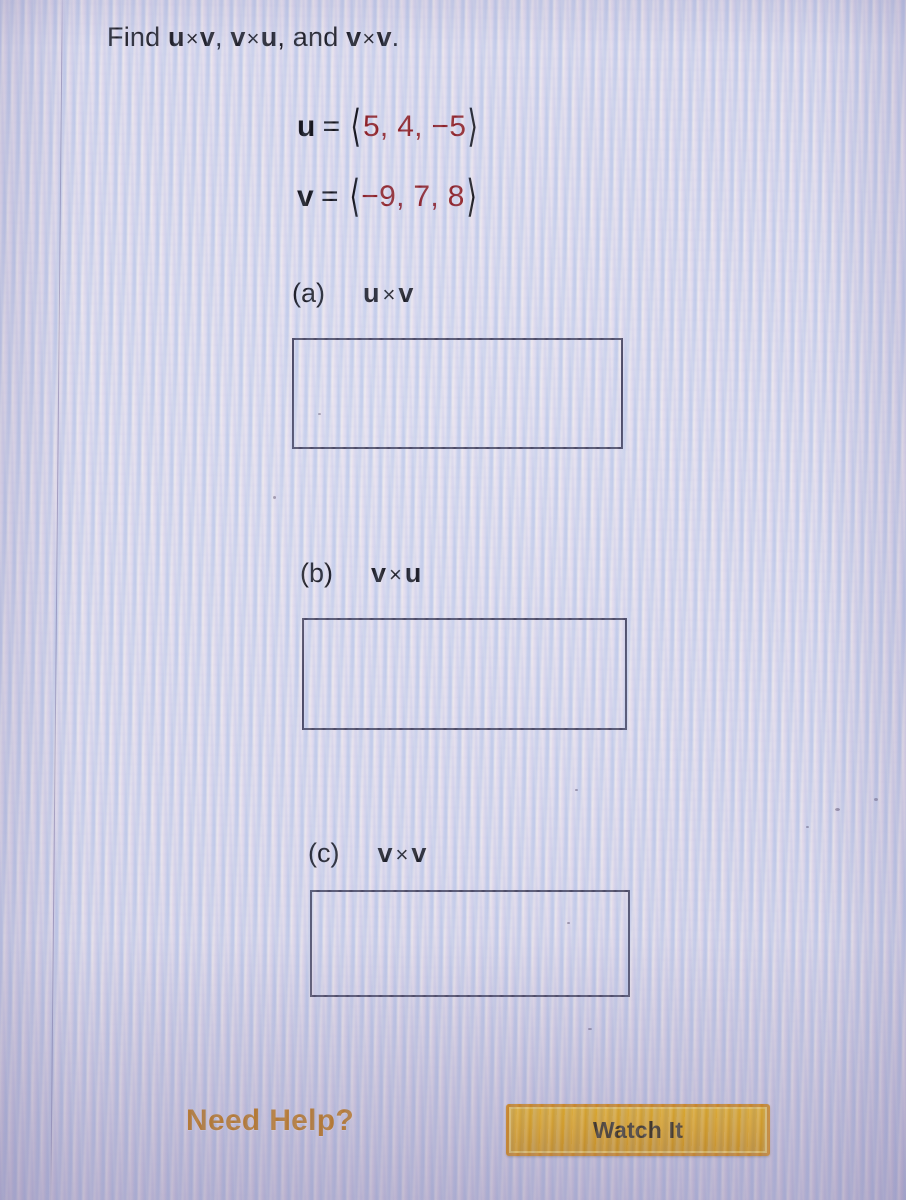  I want to click on vector-definition-u: u = ⟨5, 4, −5⟩, so click(388, 126).